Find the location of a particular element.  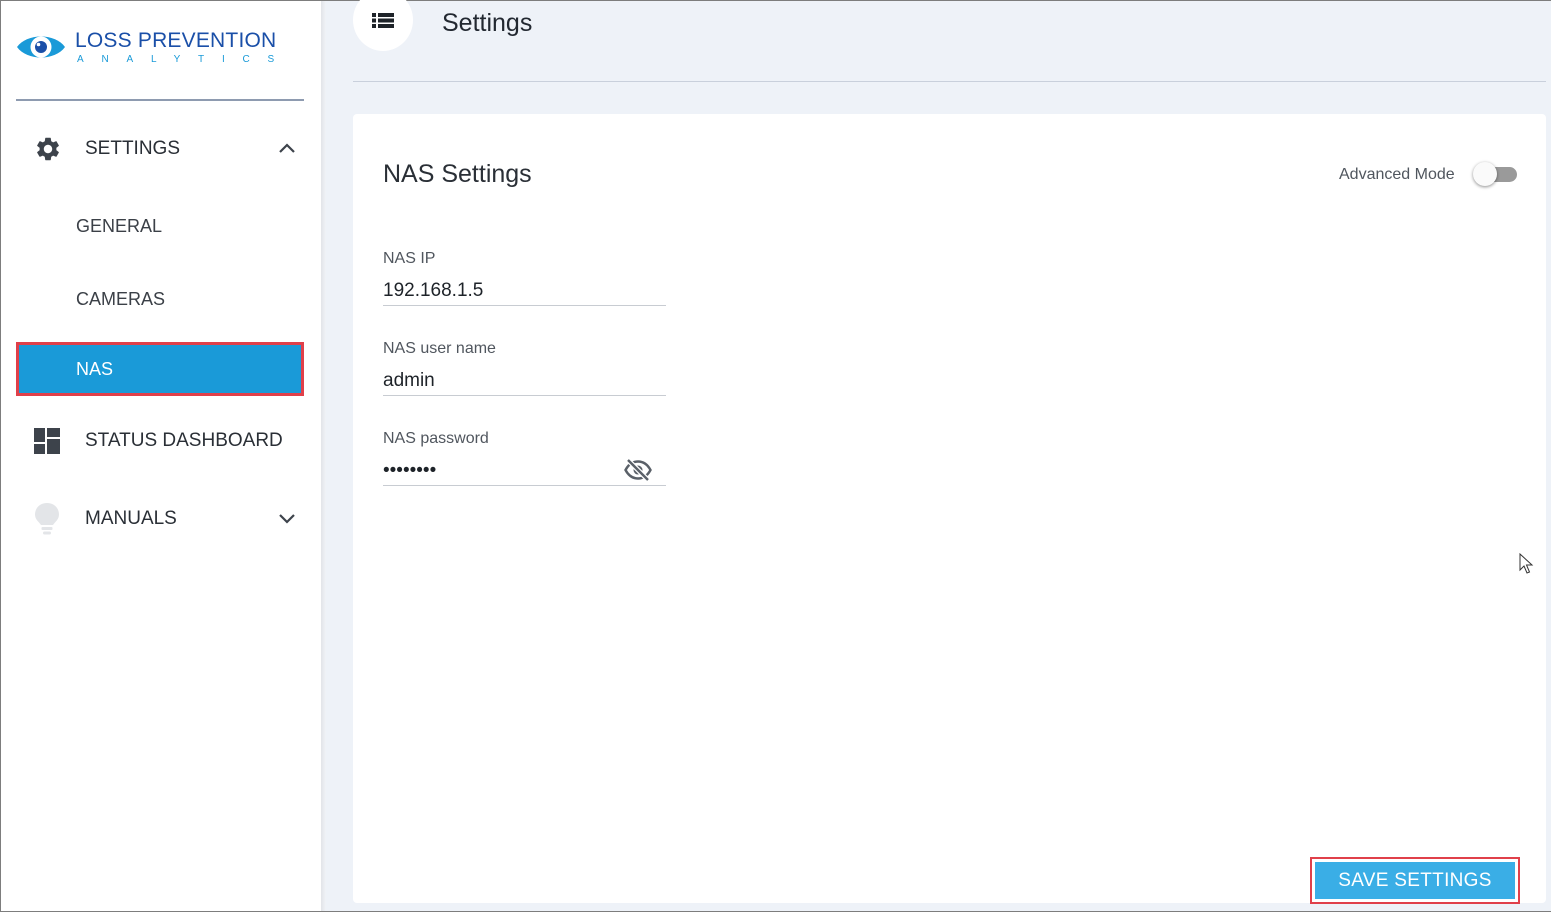

sidebar-subitem-nas: NAS is located at coordinates (160, 369).